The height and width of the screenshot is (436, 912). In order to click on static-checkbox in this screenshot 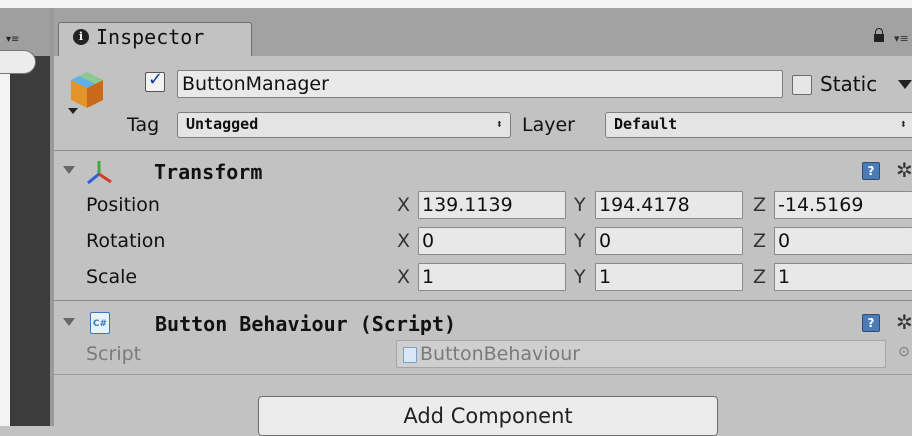, I will do `click(802, 85)`.